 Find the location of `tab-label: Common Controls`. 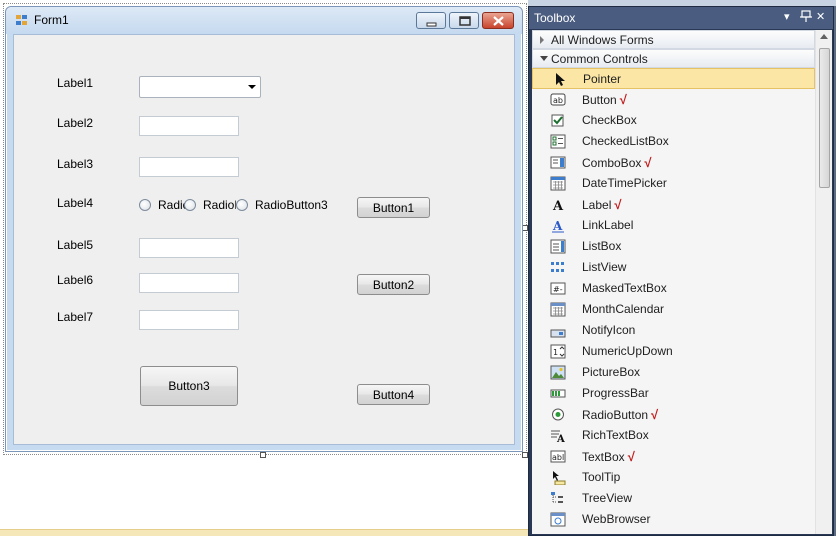

tab-label: Common Controls is located at coordinates (599, 59).